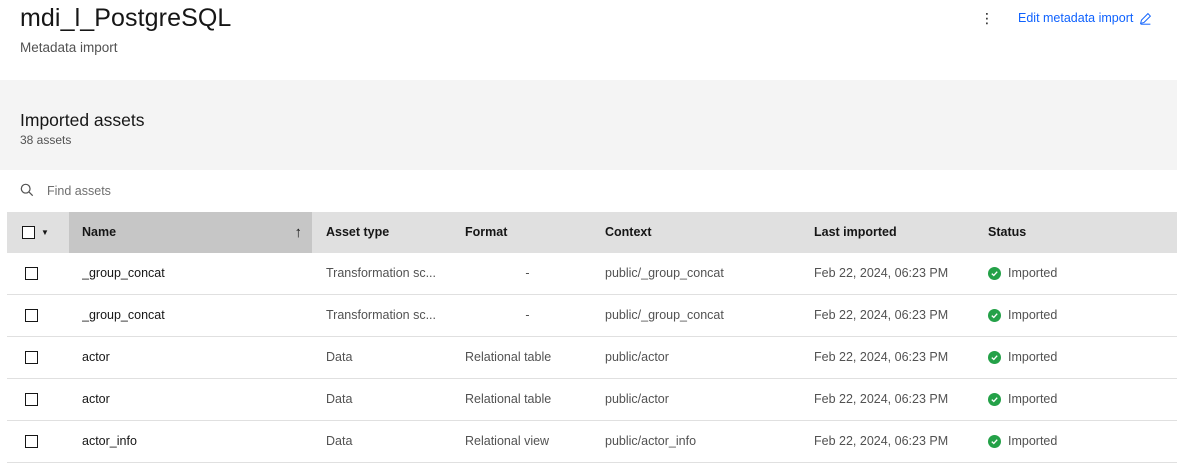 Image resolution: width=1177 pixels, height=469 pixels. Describe the element at coordinates (1076, 18) in the screenshot. I see `edit-metadata-import-label: Edit metadata import` at that location.